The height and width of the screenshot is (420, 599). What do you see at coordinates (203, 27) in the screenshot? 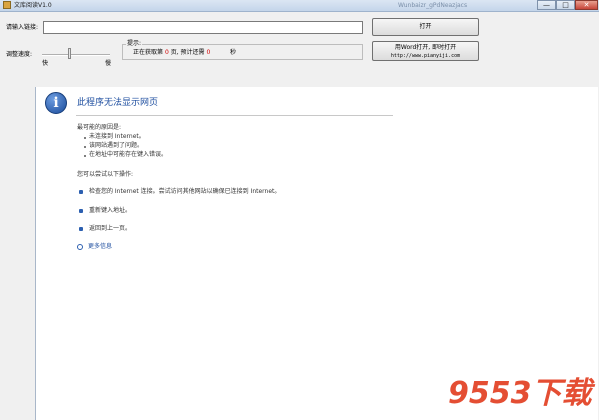
I see `url-input` at bounding box center [203, 27].